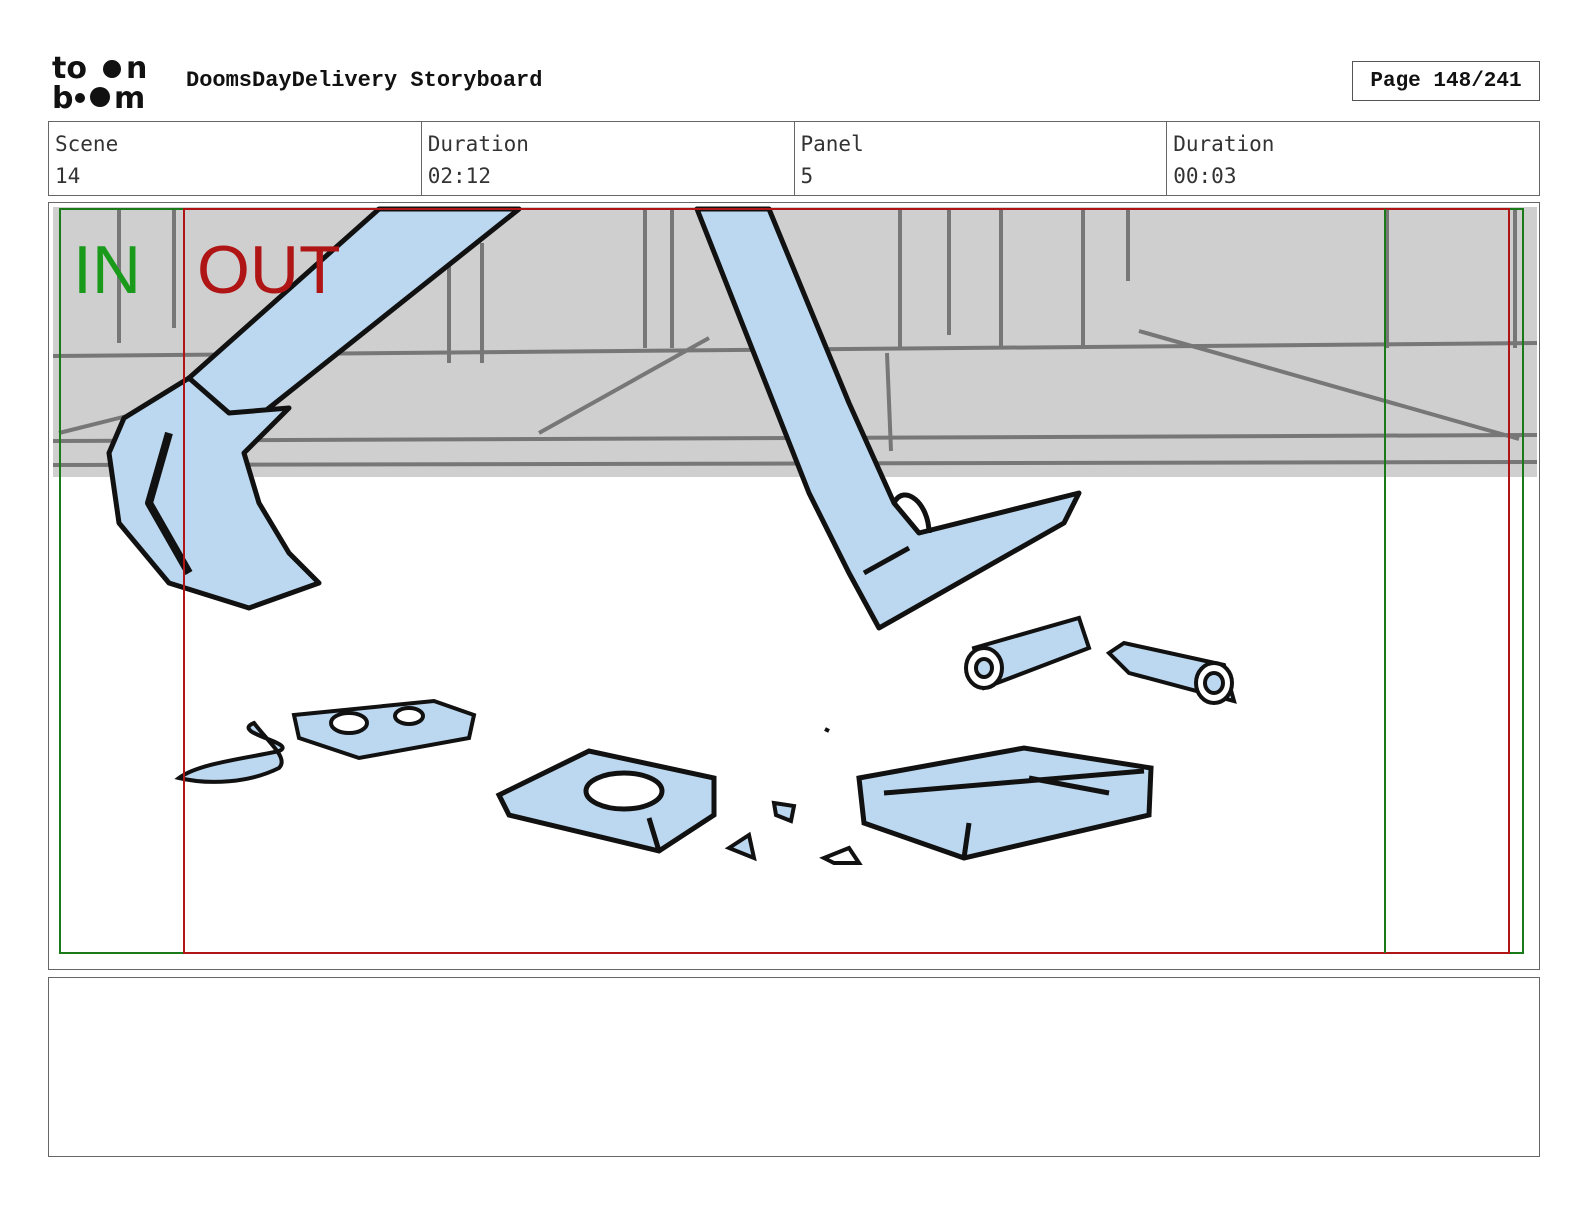 This screenshot has height=1224, width=1584. I want to click on panel-duration-label: Duration, so click(1224, 144).